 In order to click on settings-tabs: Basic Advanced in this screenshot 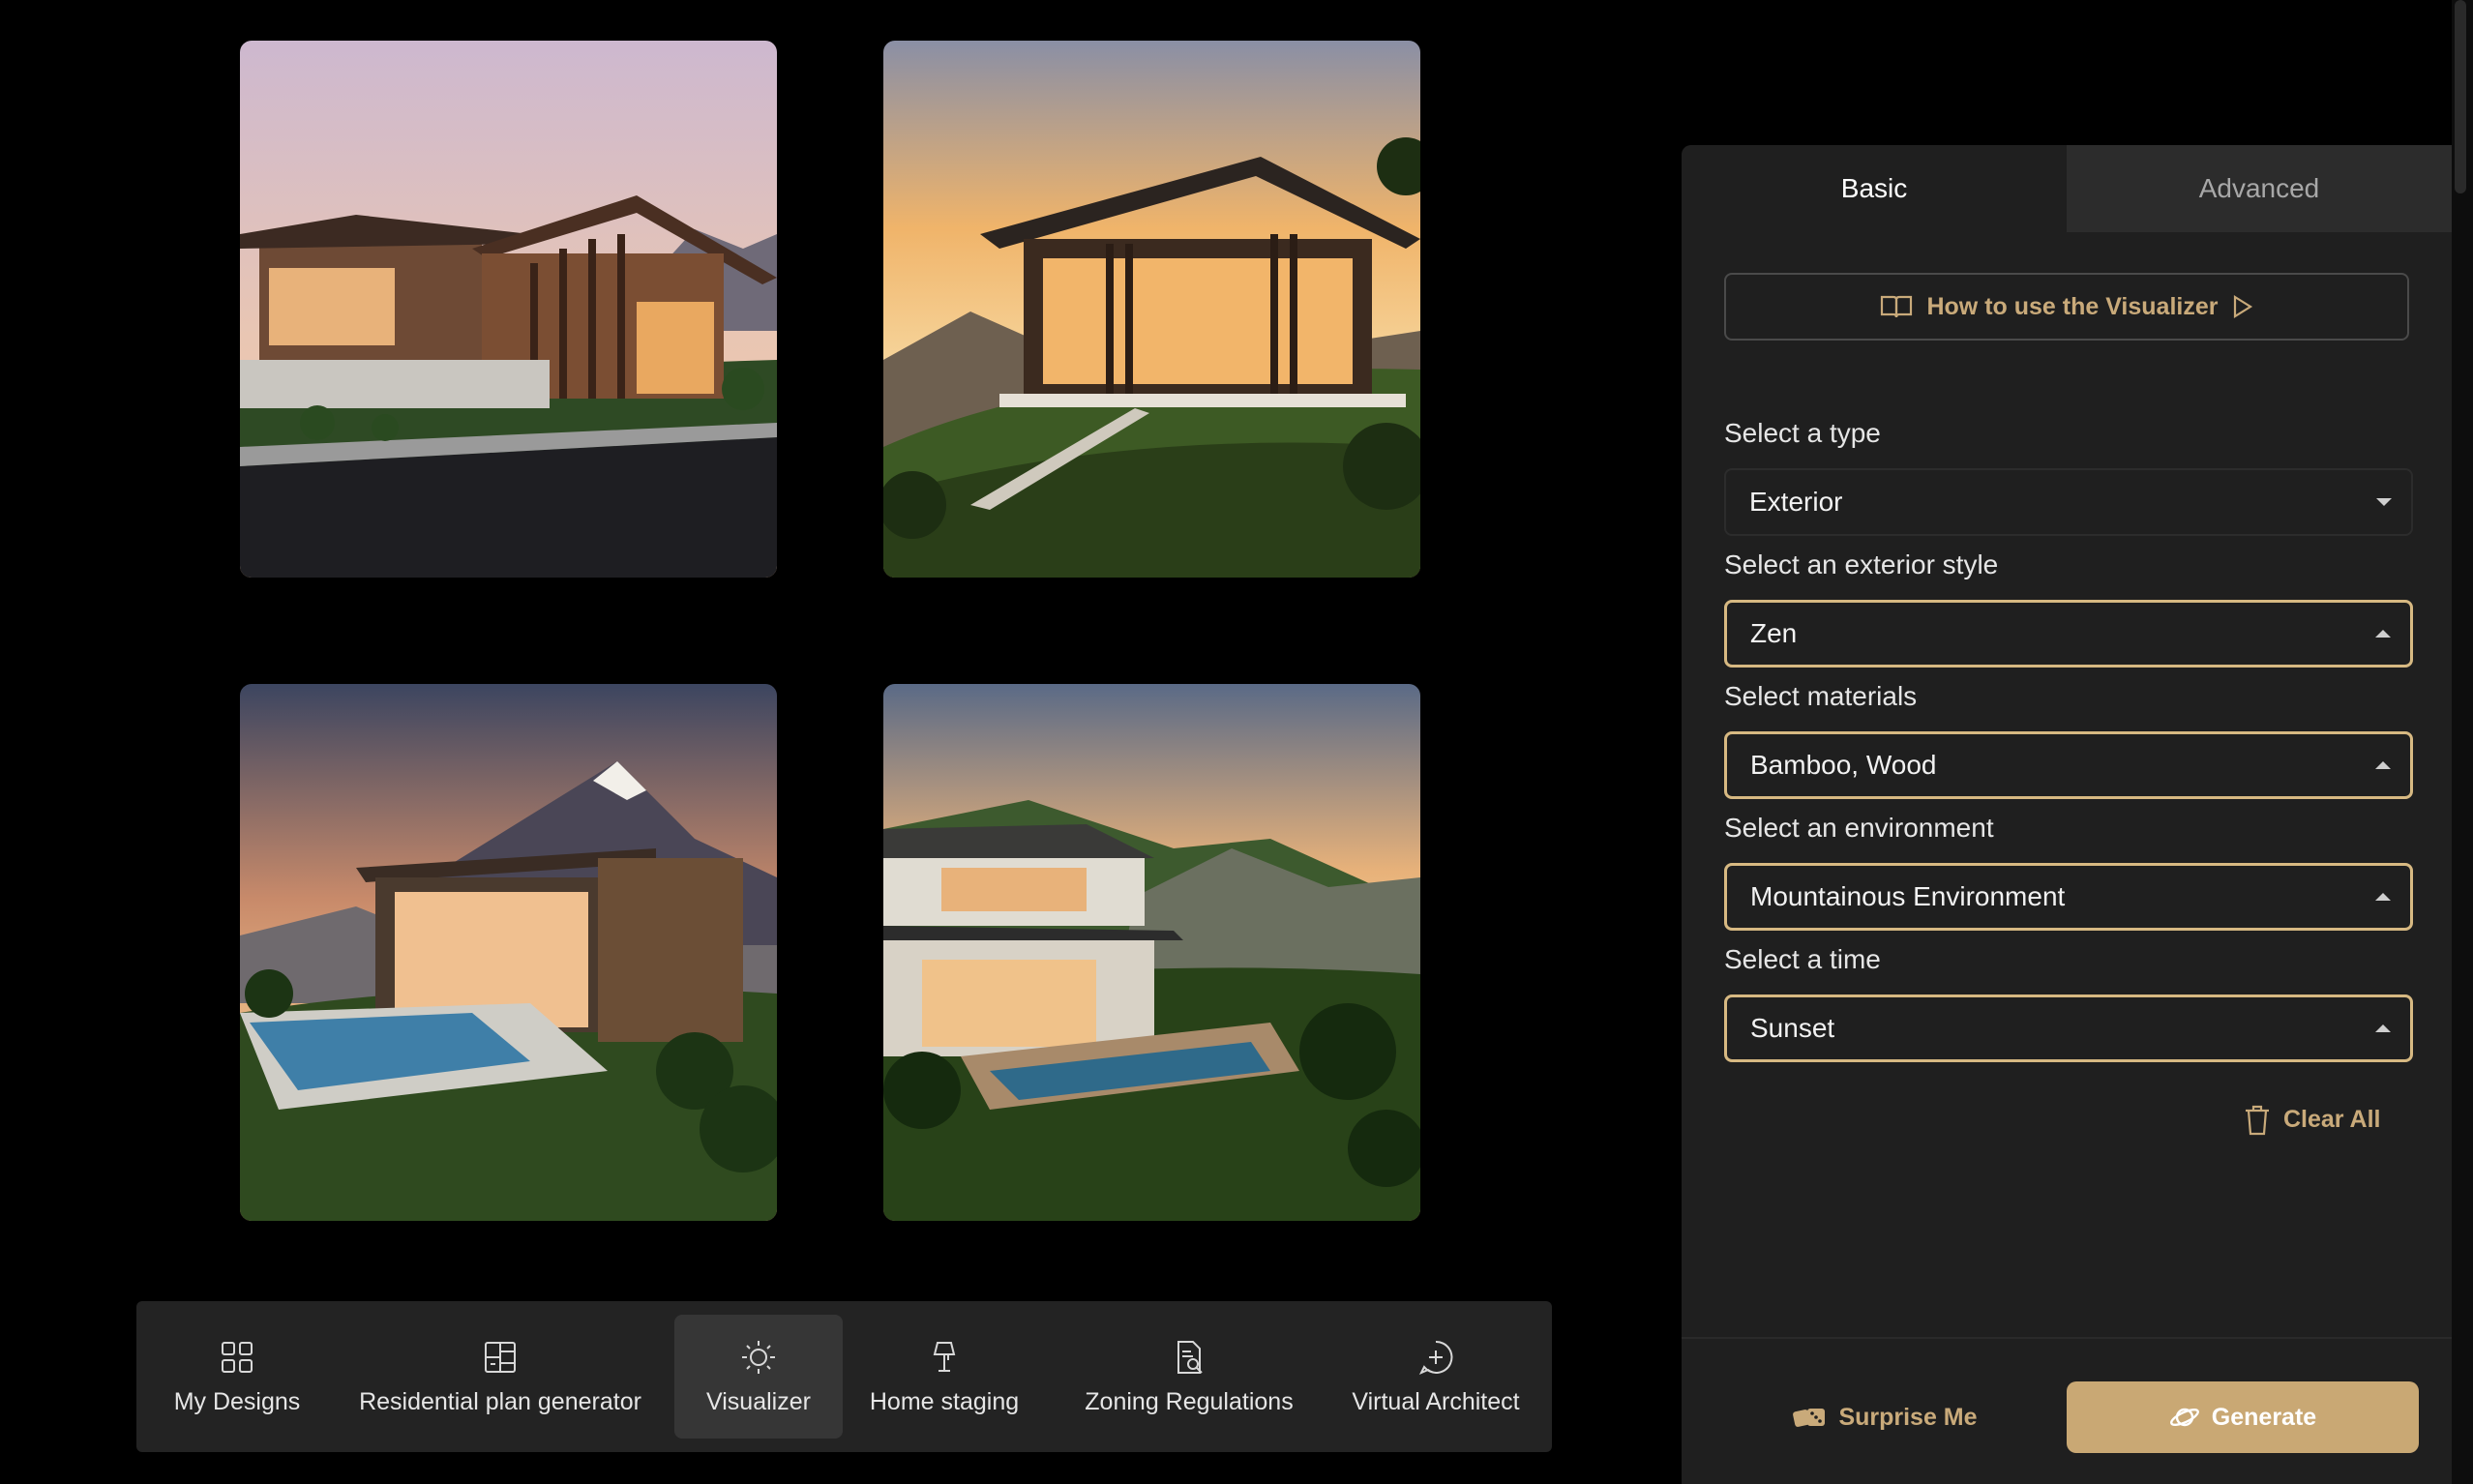, I will do `click(2067, 188)`.